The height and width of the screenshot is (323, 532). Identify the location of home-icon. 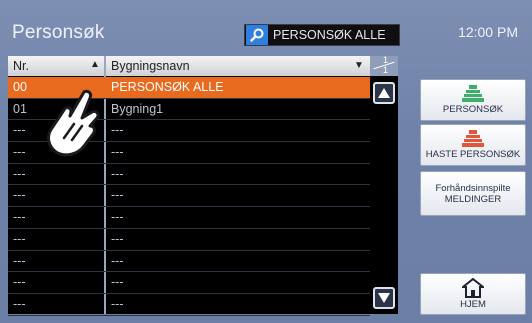
(473, 287).